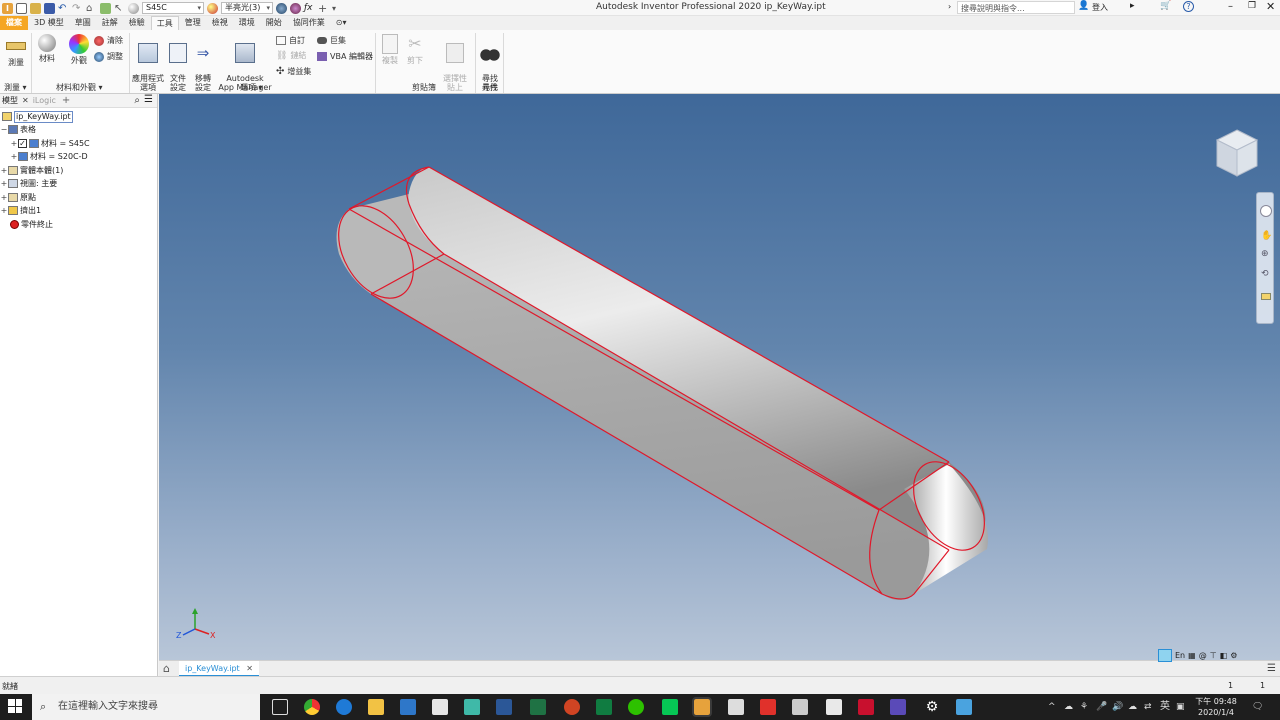  What do you see at coordinates (702, 707) in the screenshot?
I see `inventor-app-icon` at bounding box center [702, 707].